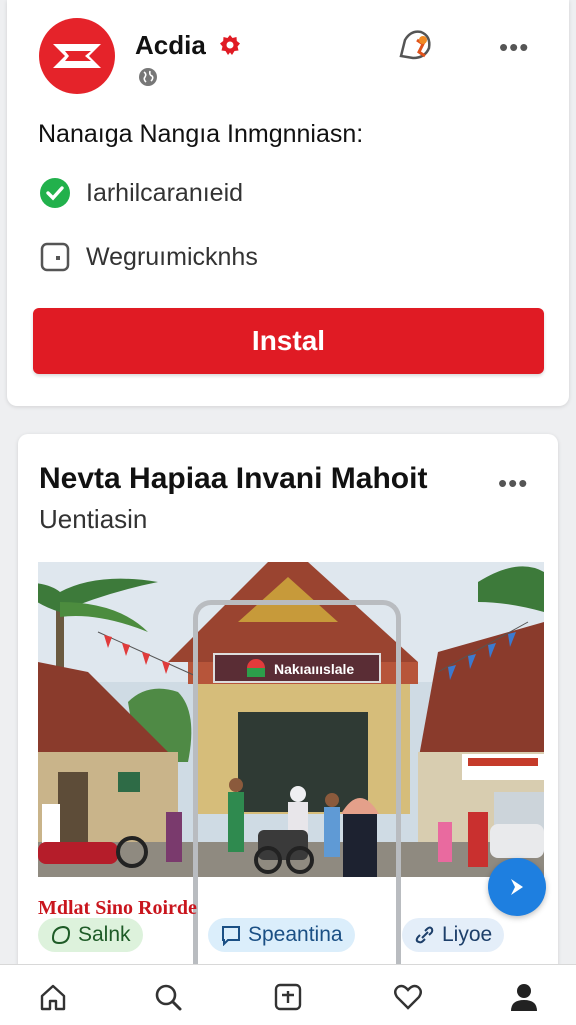  Describe the element at coordinates (172, 256) in the screenshot. I see `feature-label: Wegruımicknhs` at that location.